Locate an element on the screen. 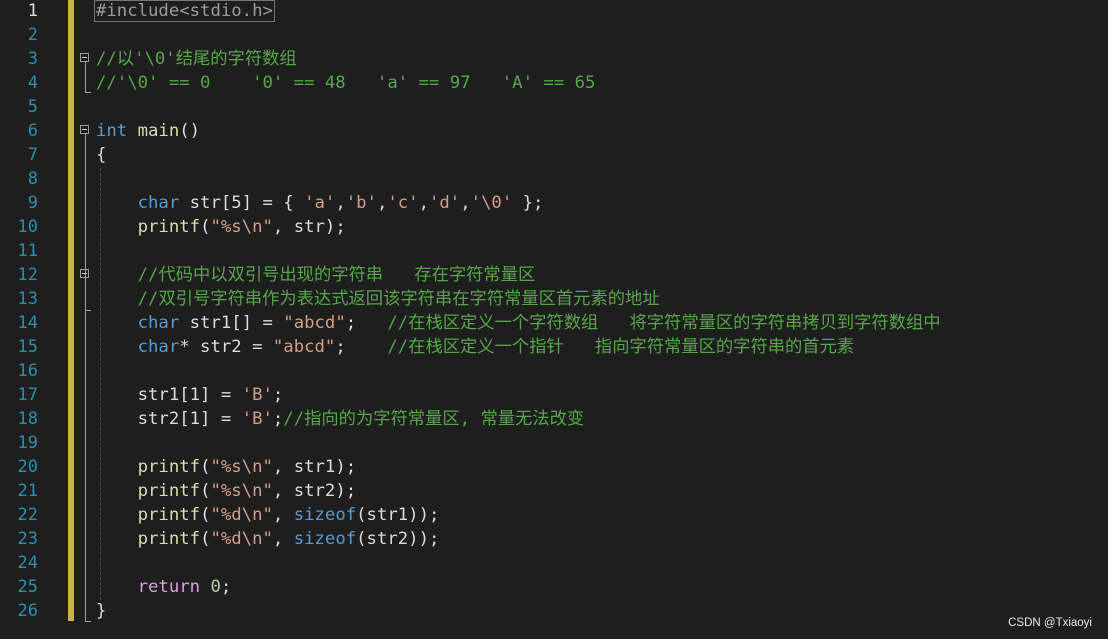 The height and width of the screenshot is (639, 1108). code-token: return is located at coordinates (169, 587).